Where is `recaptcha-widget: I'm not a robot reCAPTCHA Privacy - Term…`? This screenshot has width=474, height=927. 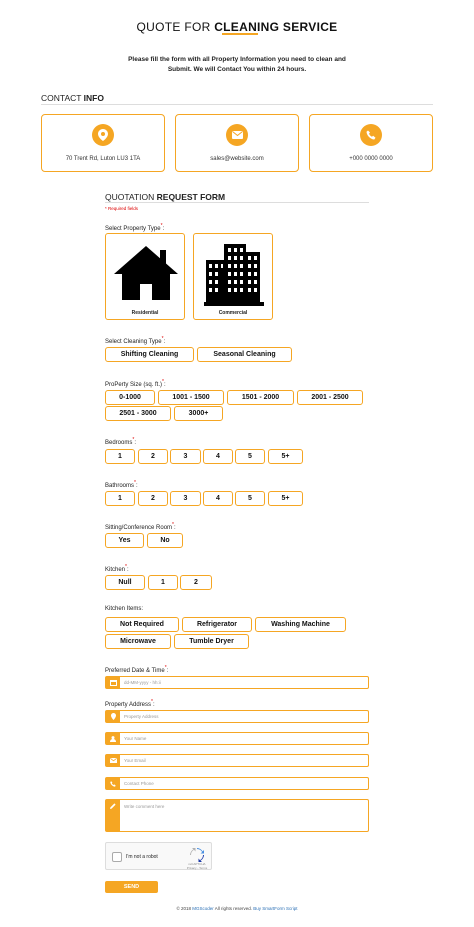
recaptcha-widget: I'm not a robot reCAPTCHA Privacy - Term… is located at coordinates (158, 856).